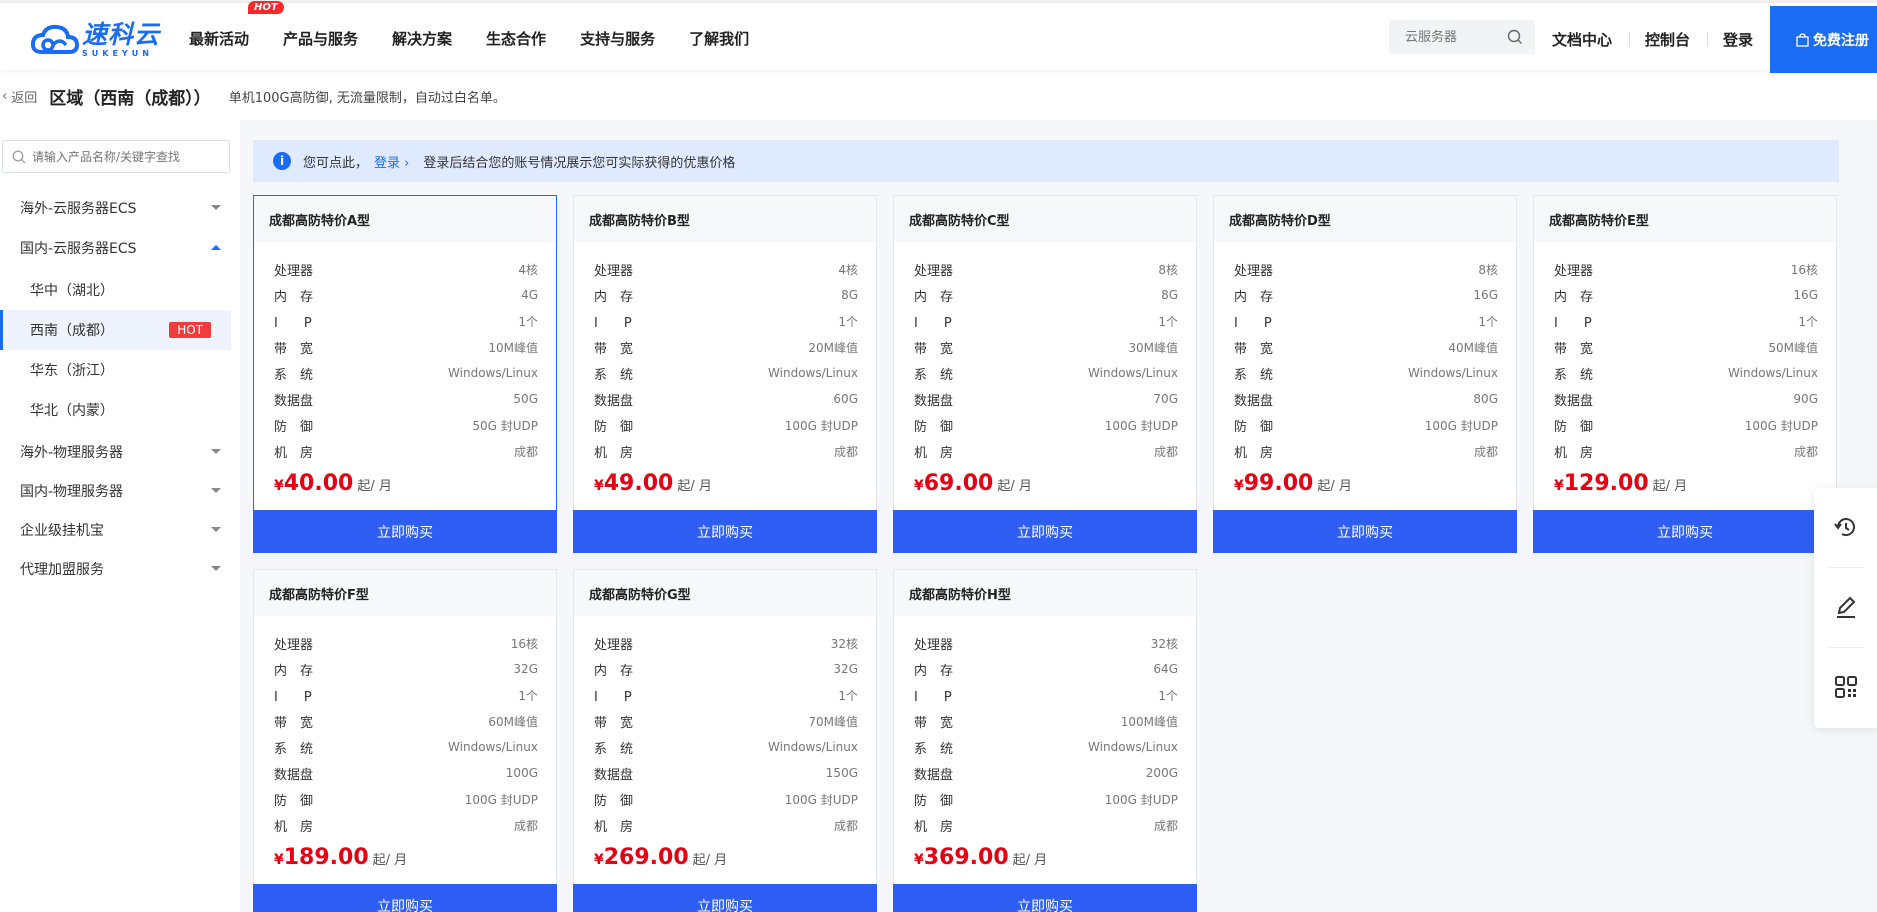  I want to click on search-icon, so click(1515, 37).